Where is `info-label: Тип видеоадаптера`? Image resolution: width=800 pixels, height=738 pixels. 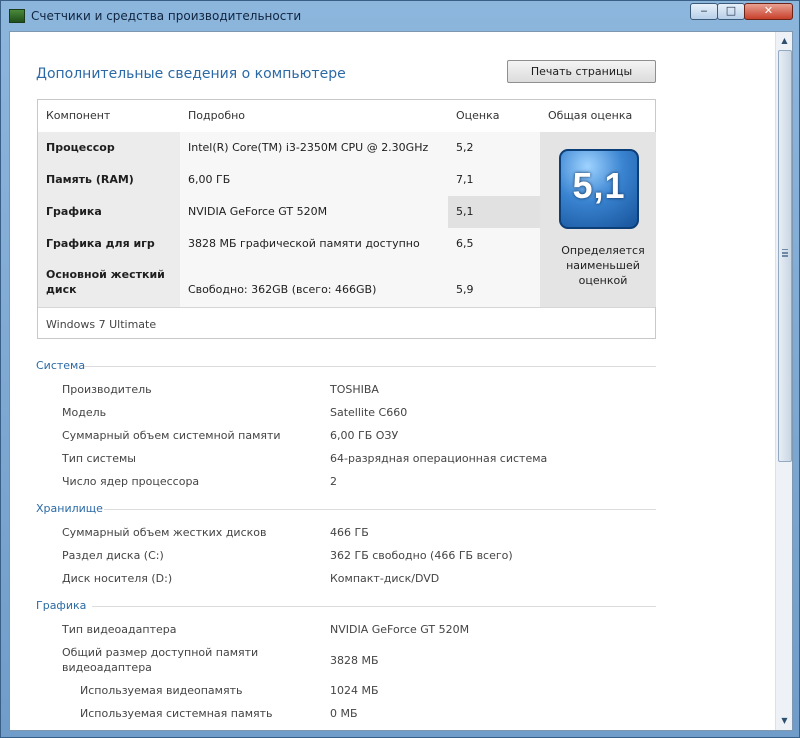 info-label: Тип видеоадаптера is located at coordinates (119, 629).